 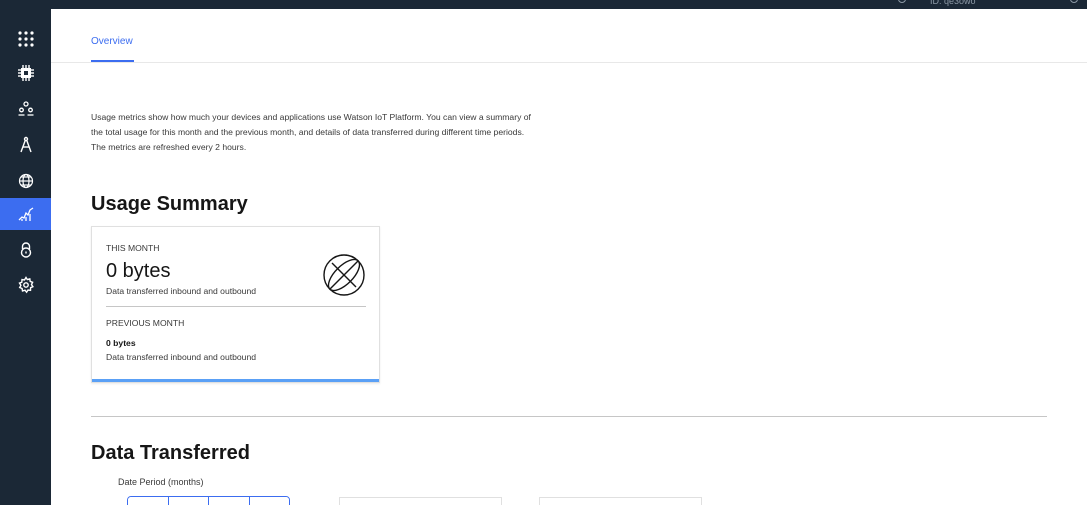 I want to click on previous-month-value: 0 bytes, so click(x=121, y=343).